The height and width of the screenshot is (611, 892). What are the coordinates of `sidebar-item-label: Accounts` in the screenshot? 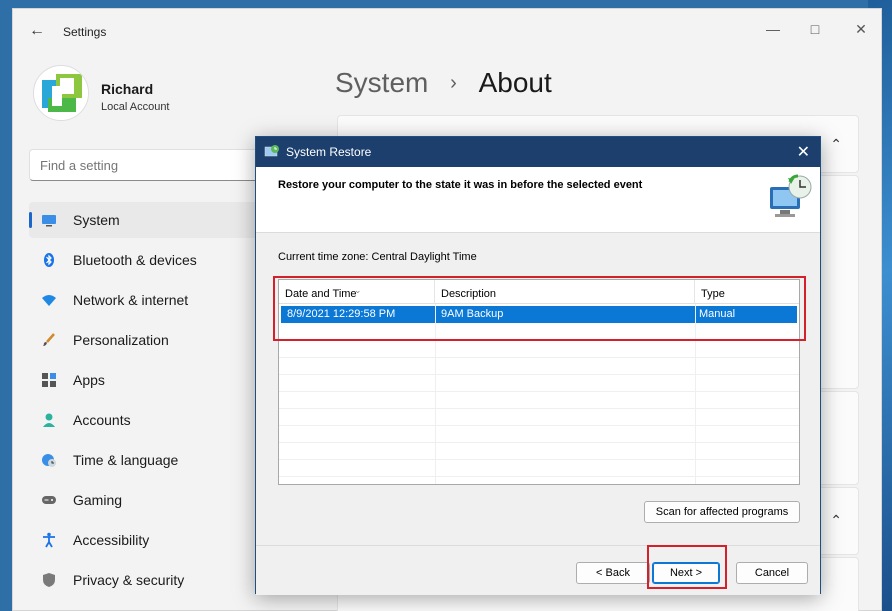 It's located at (102, 420).